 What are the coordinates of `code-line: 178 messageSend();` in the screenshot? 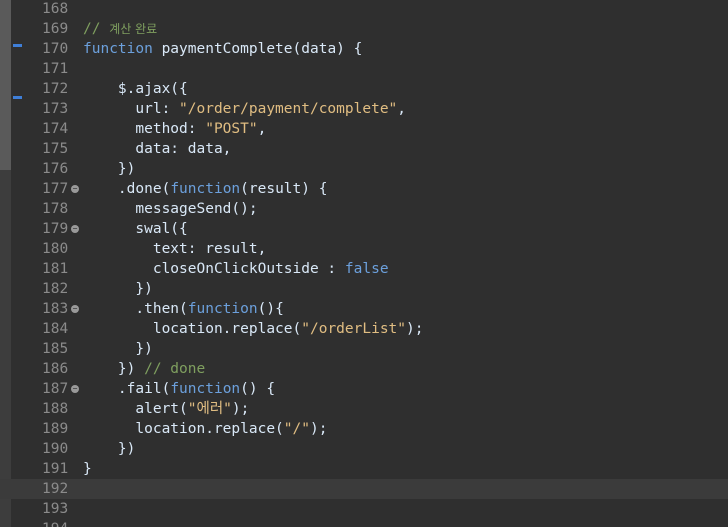 It's located at (364, 209).